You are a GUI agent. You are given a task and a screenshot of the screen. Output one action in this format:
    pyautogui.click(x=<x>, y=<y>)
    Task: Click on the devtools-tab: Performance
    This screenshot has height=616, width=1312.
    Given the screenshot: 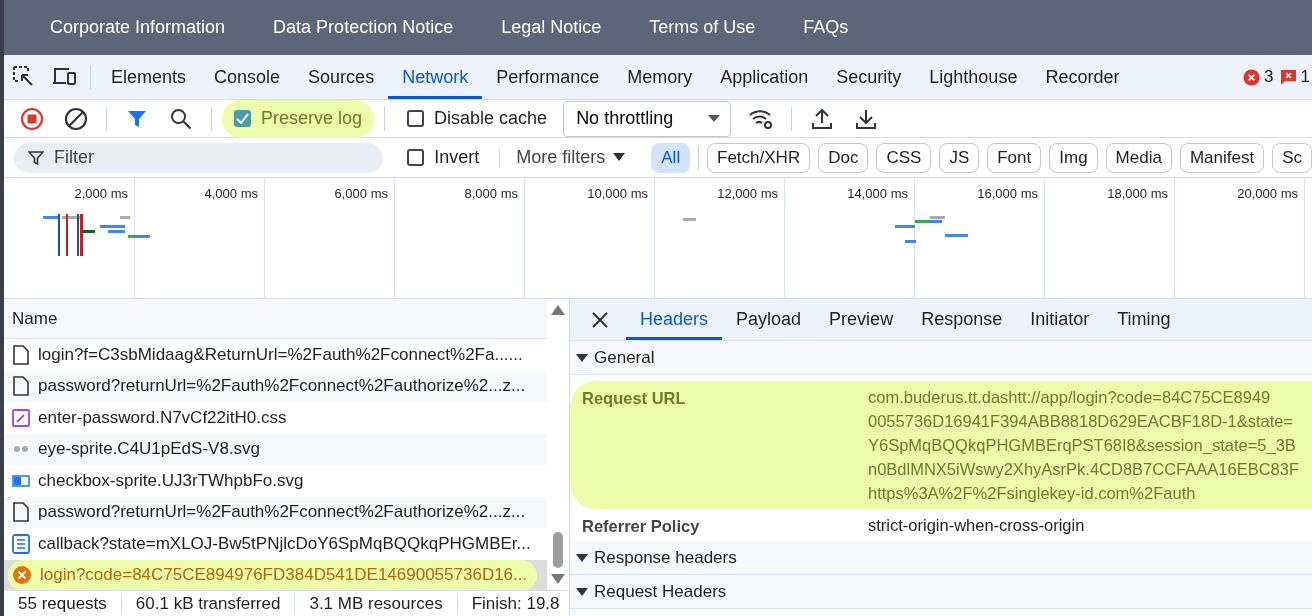 What is the action you would take?
    pyautogui.click(x=548, y=77)
    